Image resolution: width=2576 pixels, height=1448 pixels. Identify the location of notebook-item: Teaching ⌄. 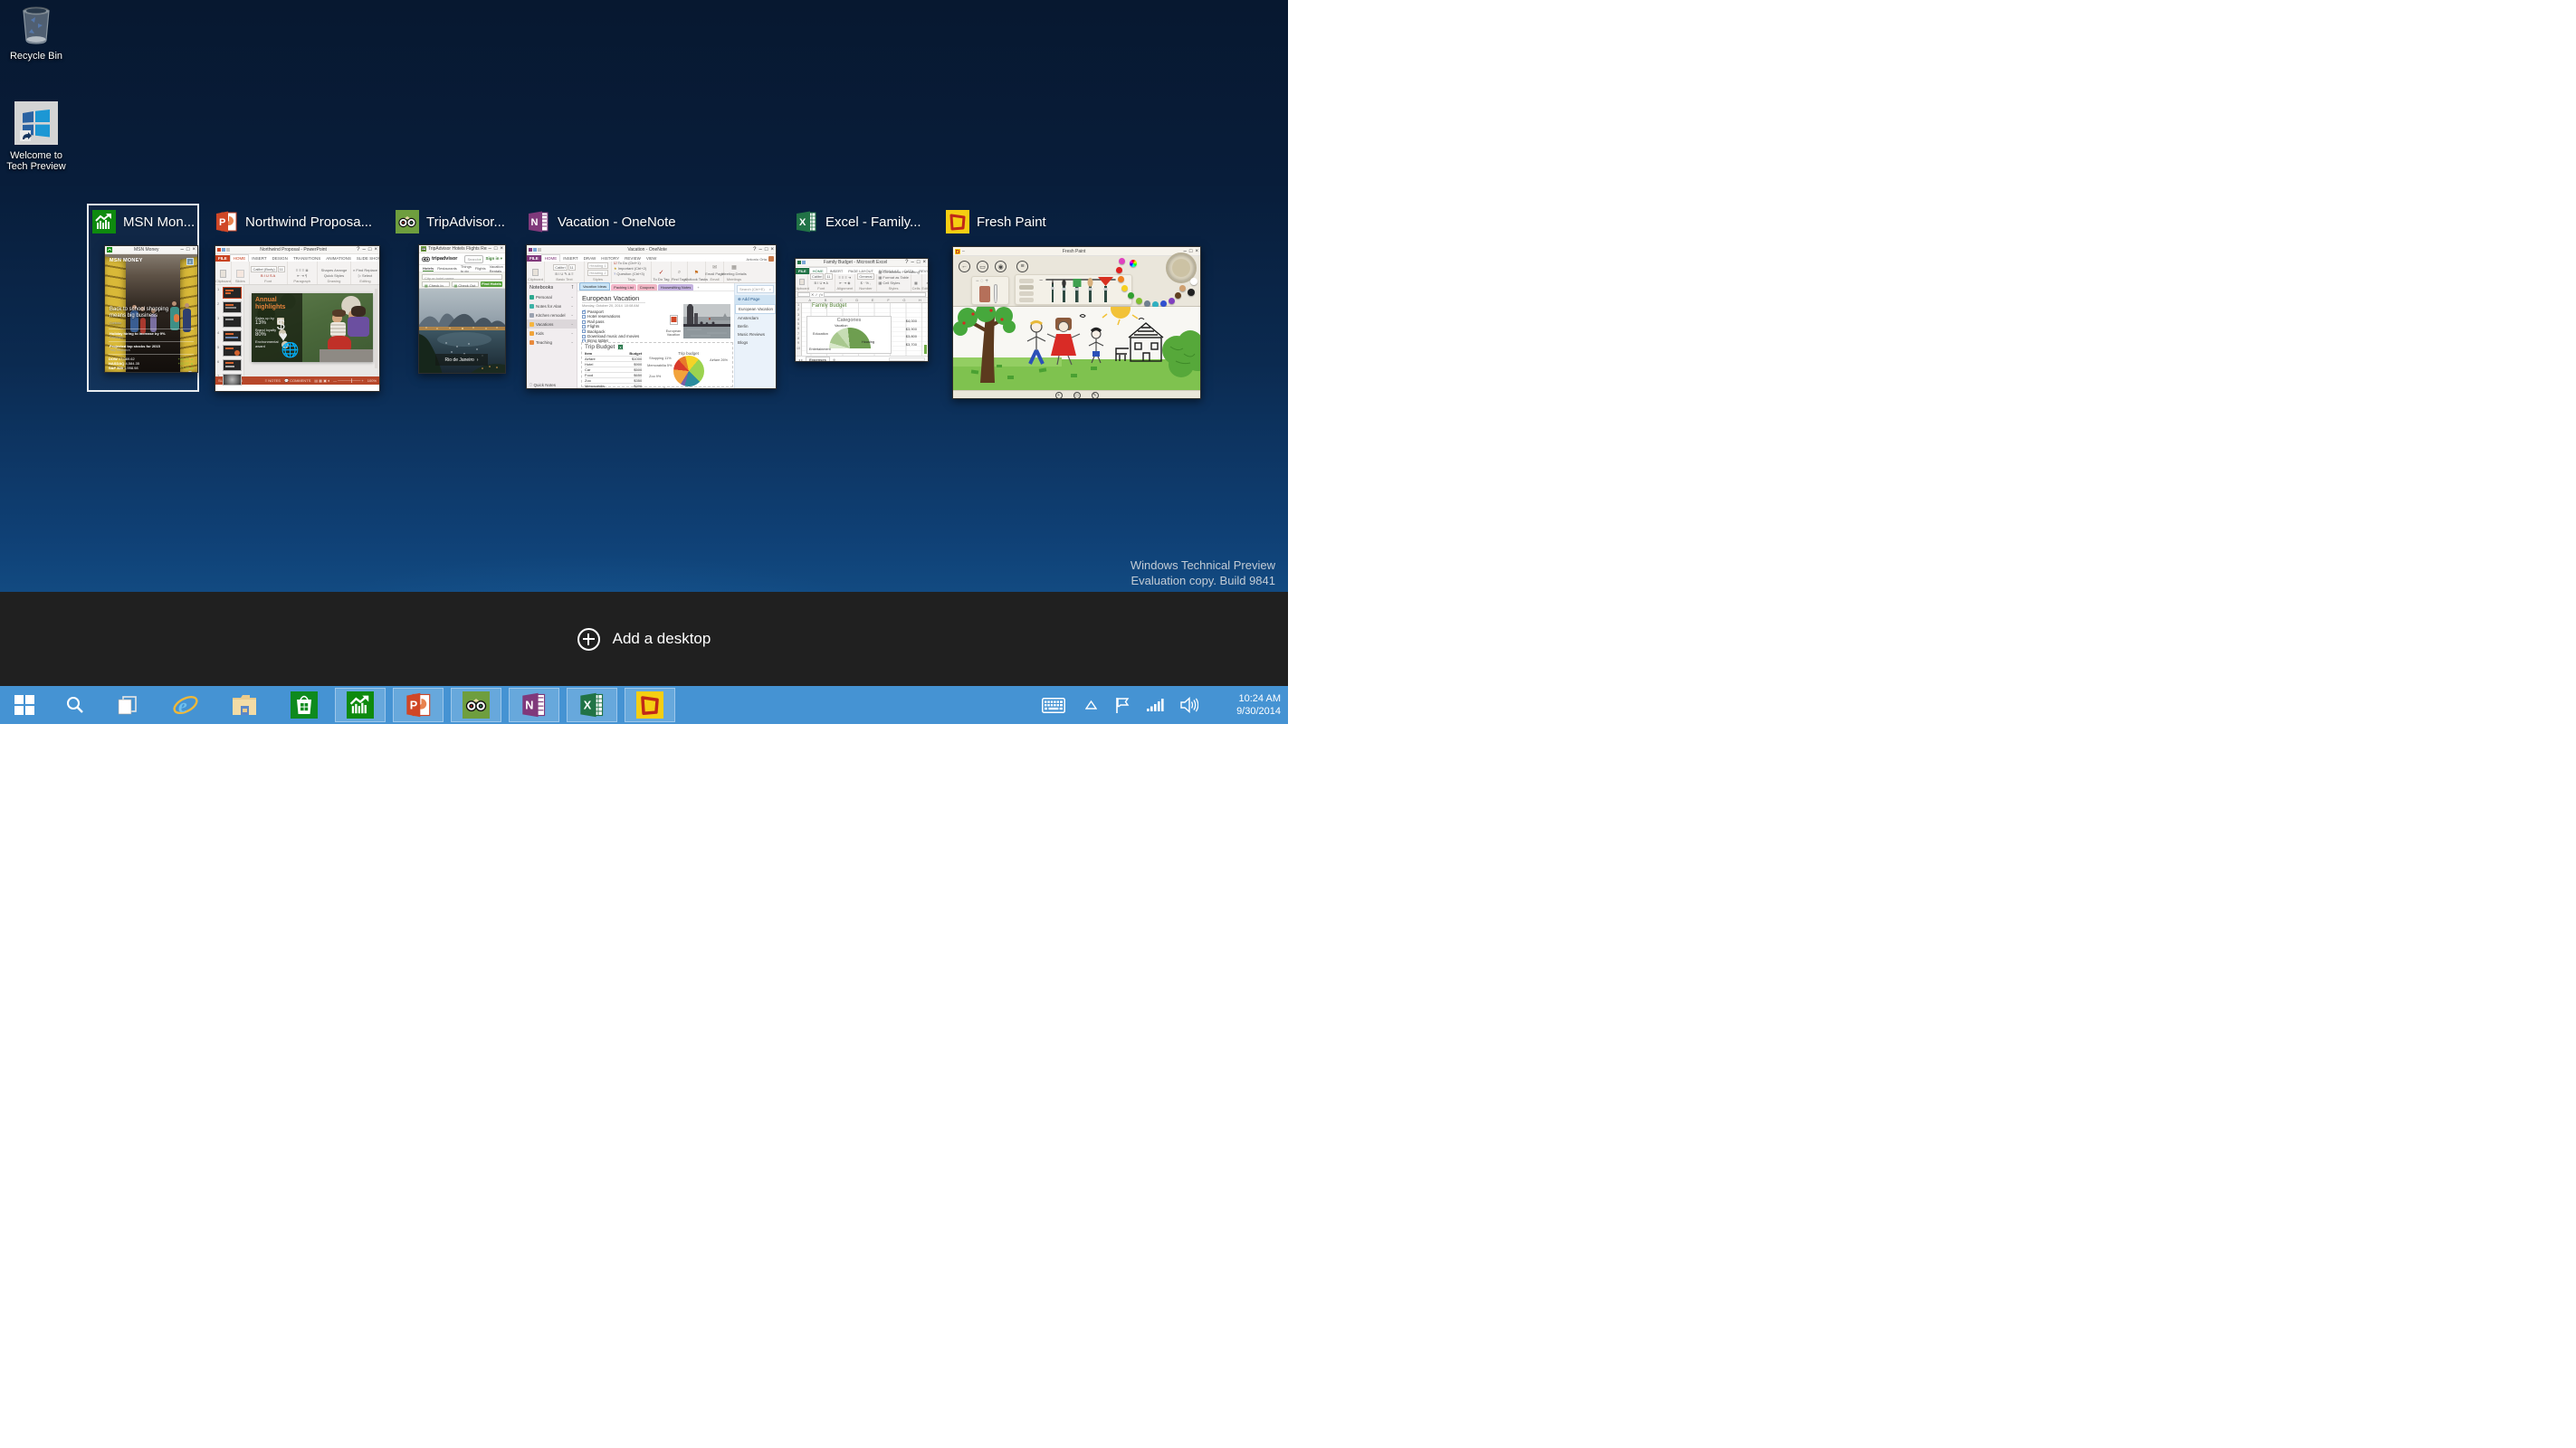
(552, 342).